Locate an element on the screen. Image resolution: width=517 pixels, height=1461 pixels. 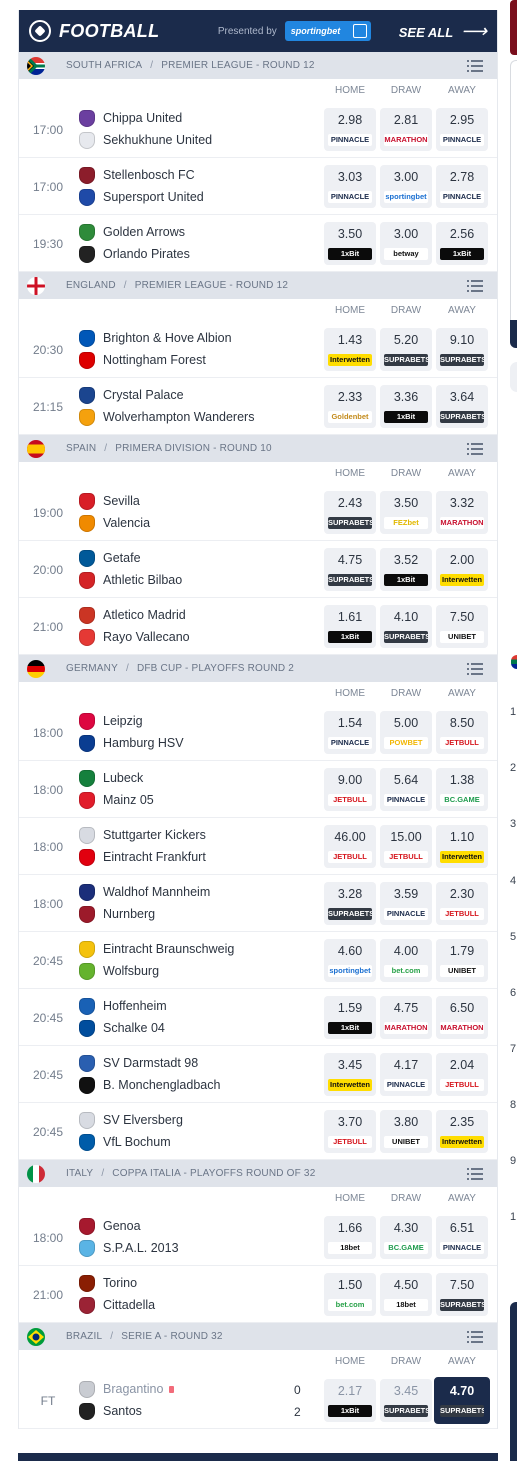
home-odds-button: 4.60 sportingbet is located at coordinates (350, 960).